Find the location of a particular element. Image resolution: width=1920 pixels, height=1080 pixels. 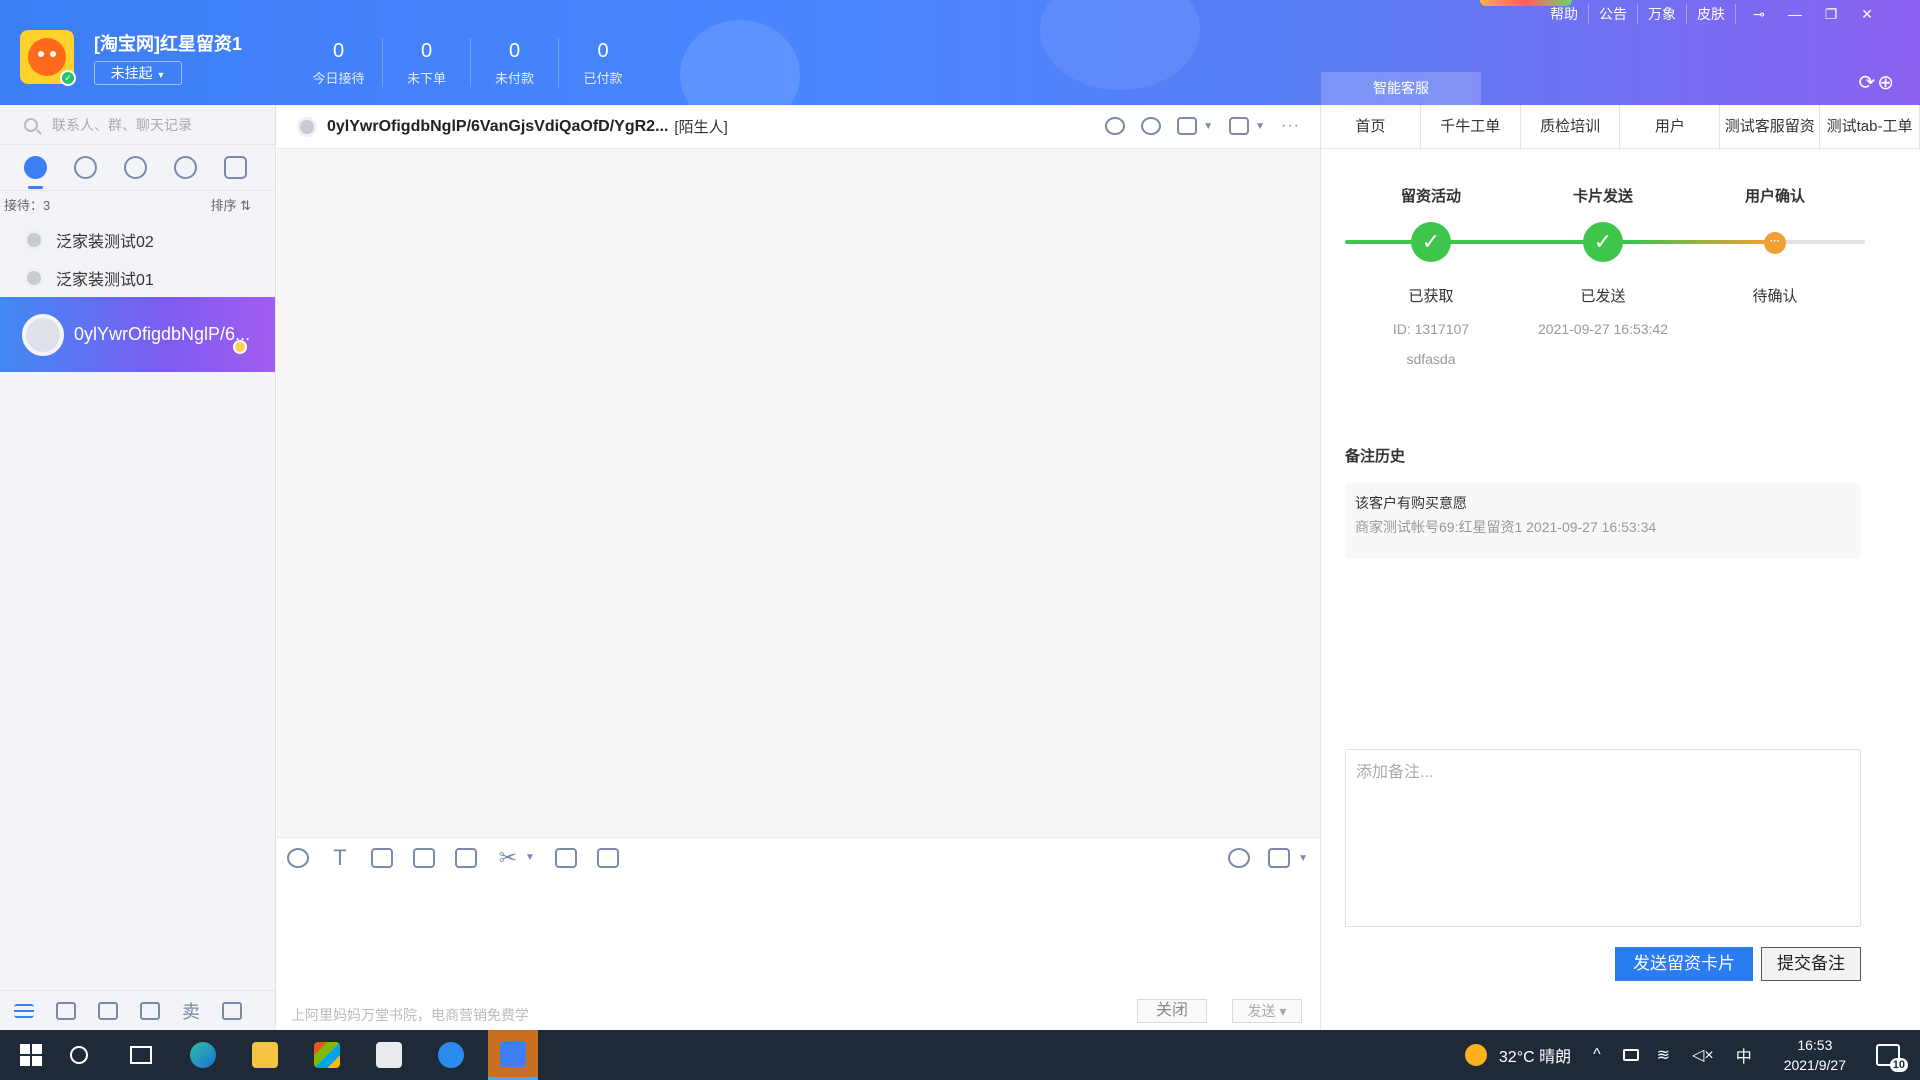

close-icon: ✕ is located at coordinates (1867, 14).